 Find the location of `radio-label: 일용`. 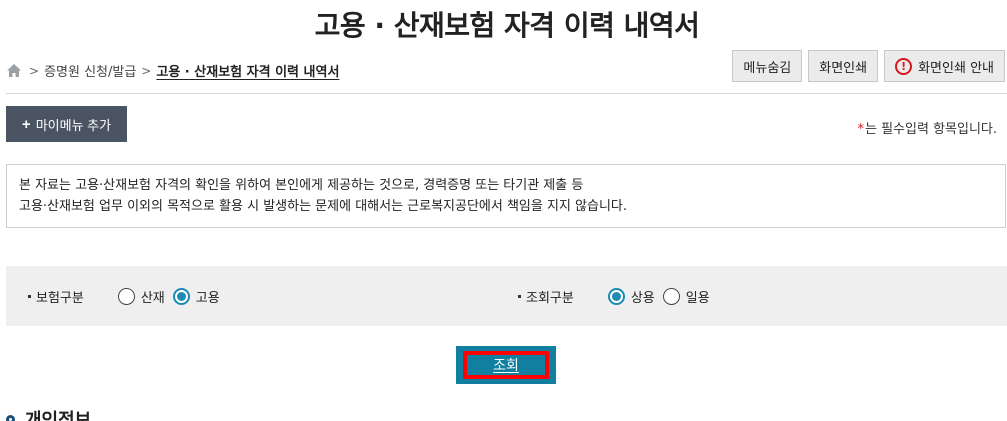

radio-label: 일용 is located at coordinates (697, 298).